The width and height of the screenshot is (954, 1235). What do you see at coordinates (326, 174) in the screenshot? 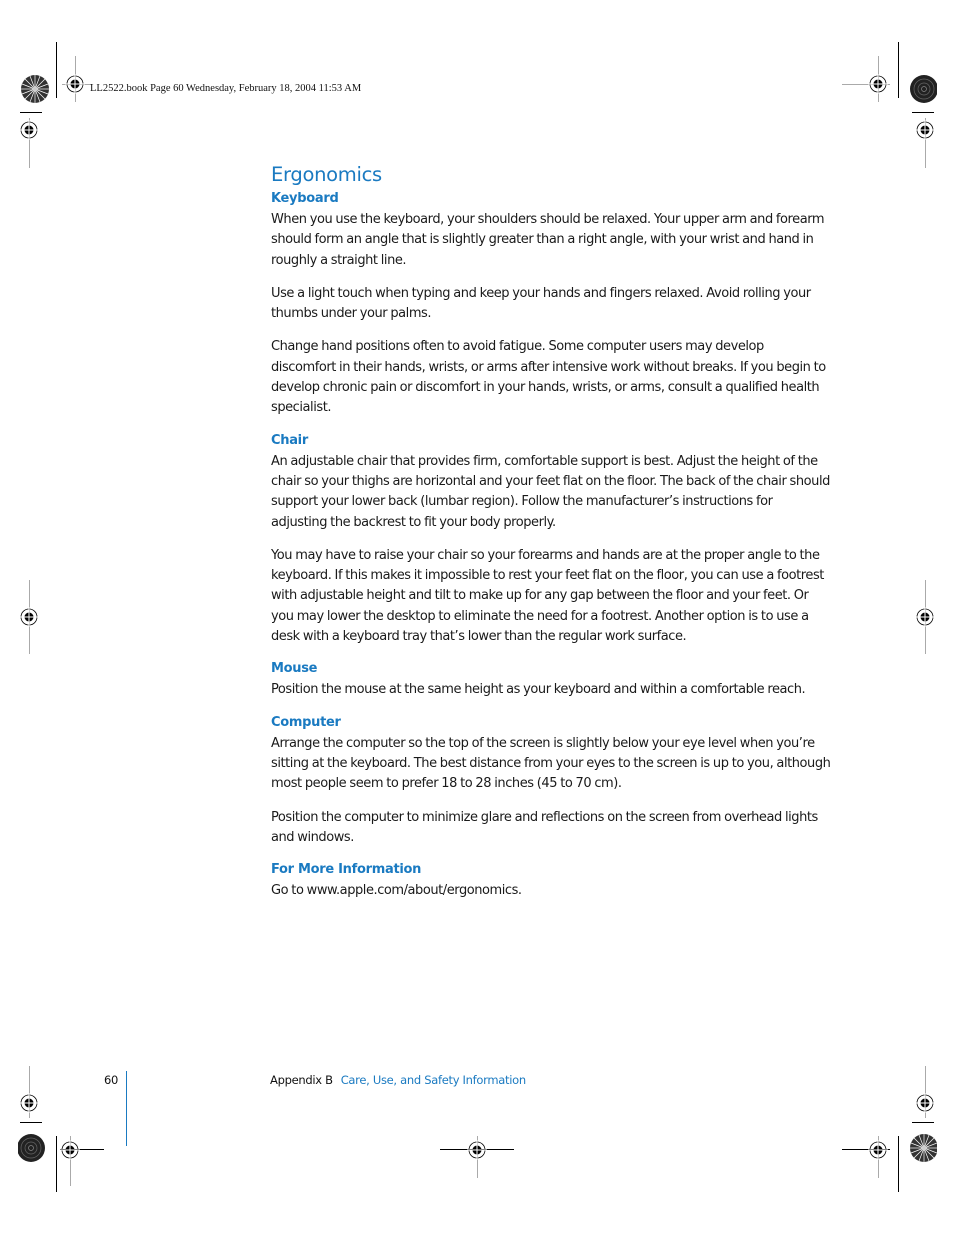
I see `page-title: Ergonomics` at bounding box center [326, 174].